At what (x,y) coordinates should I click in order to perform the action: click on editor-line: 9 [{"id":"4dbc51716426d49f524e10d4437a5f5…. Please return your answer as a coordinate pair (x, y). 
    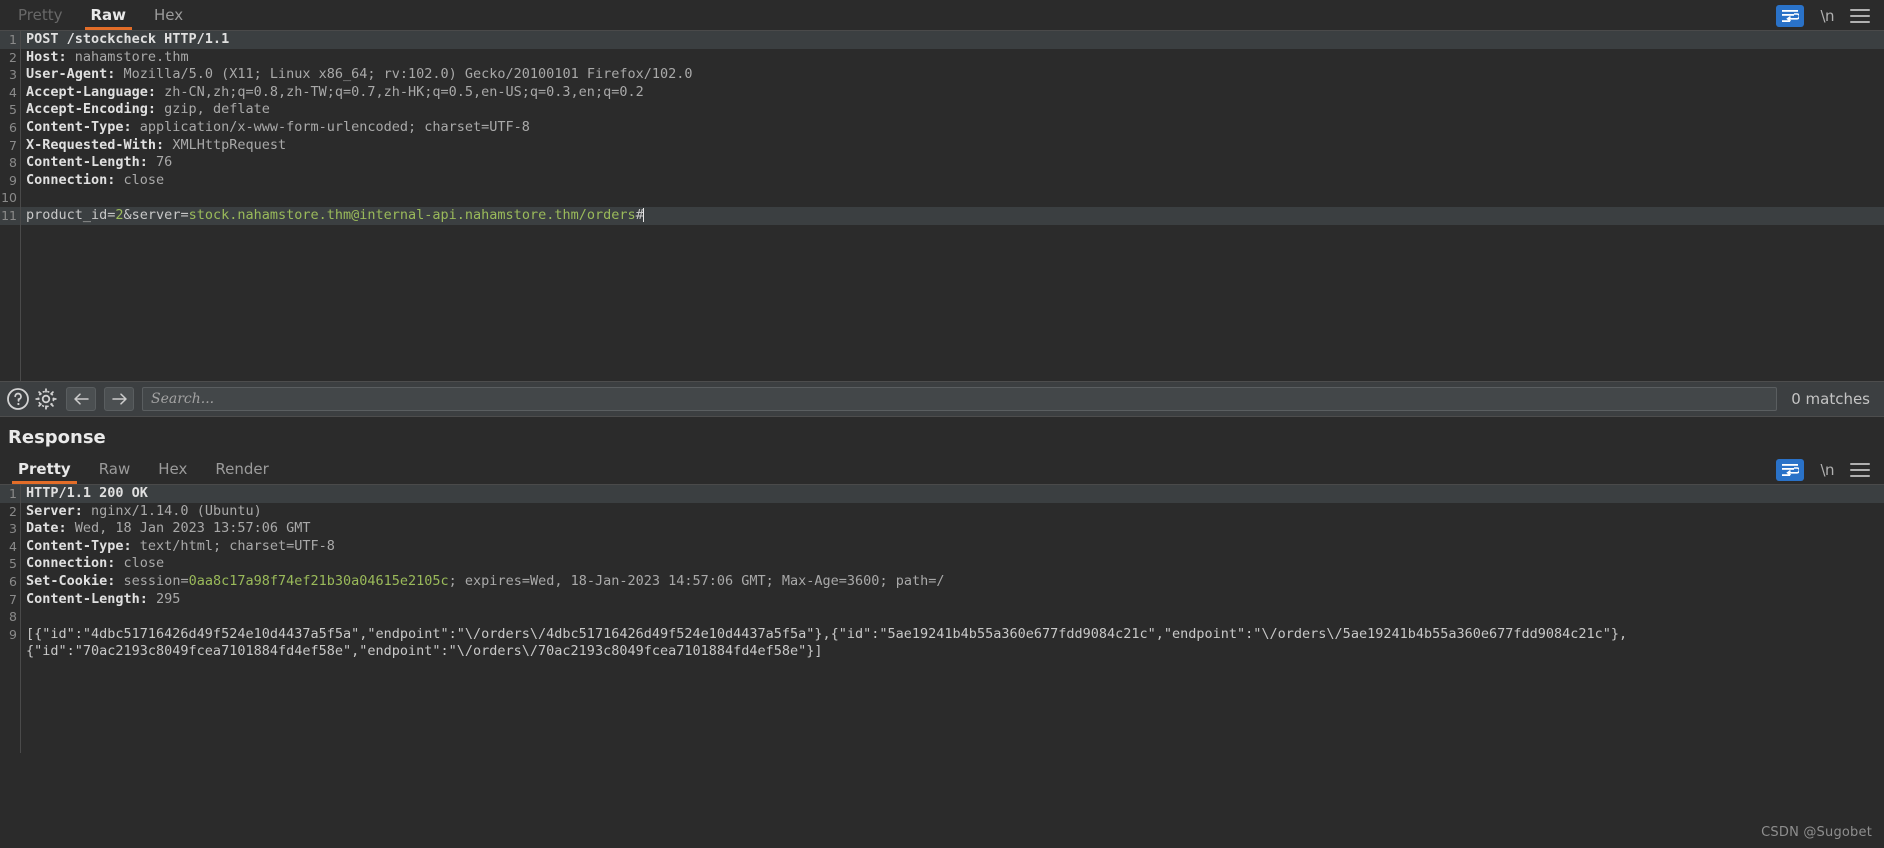
    Looking at the image, I should click on (942, 635).